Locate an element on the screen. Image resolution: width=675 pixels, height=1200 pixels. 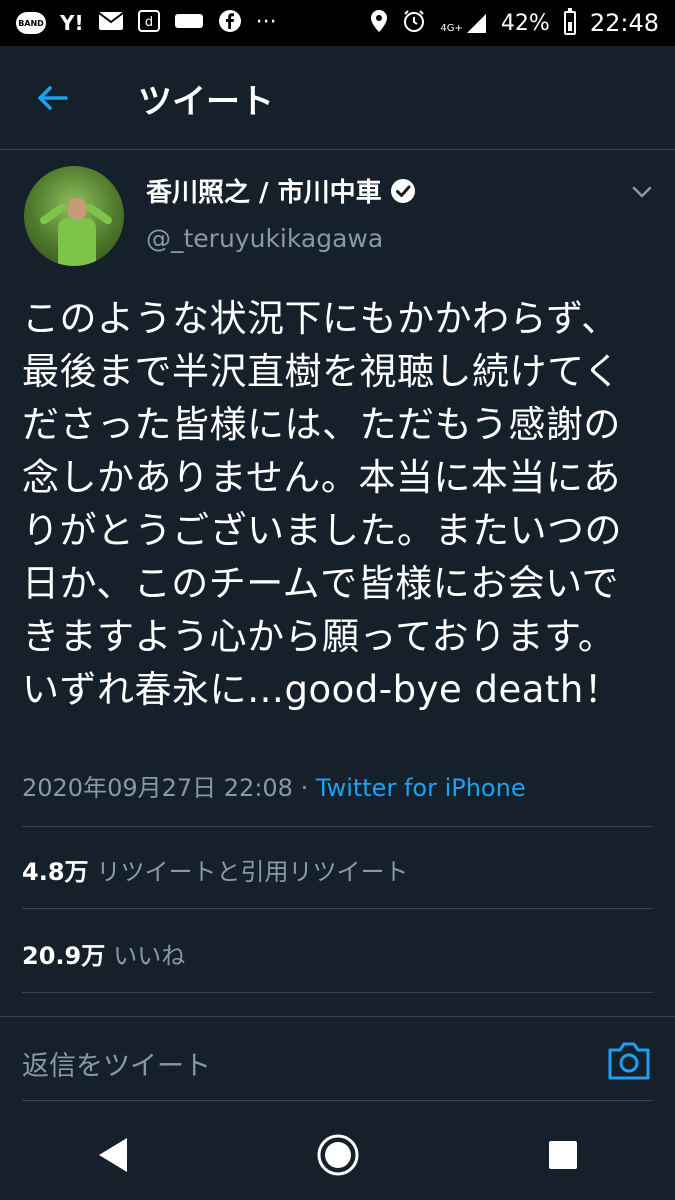
yahoo-icon: Y! is located at coordinates (72, 23).